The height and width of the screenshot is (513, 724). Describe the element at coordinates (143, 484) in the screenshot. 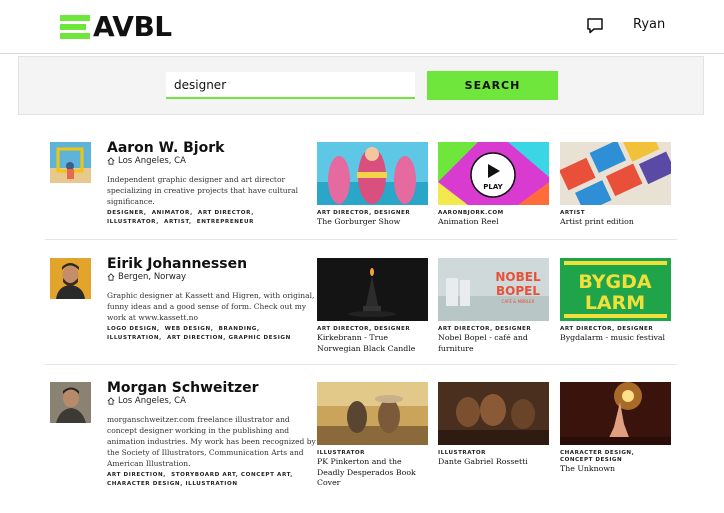

I see `skill-tag: CHARACTER DESIGN` at that location.